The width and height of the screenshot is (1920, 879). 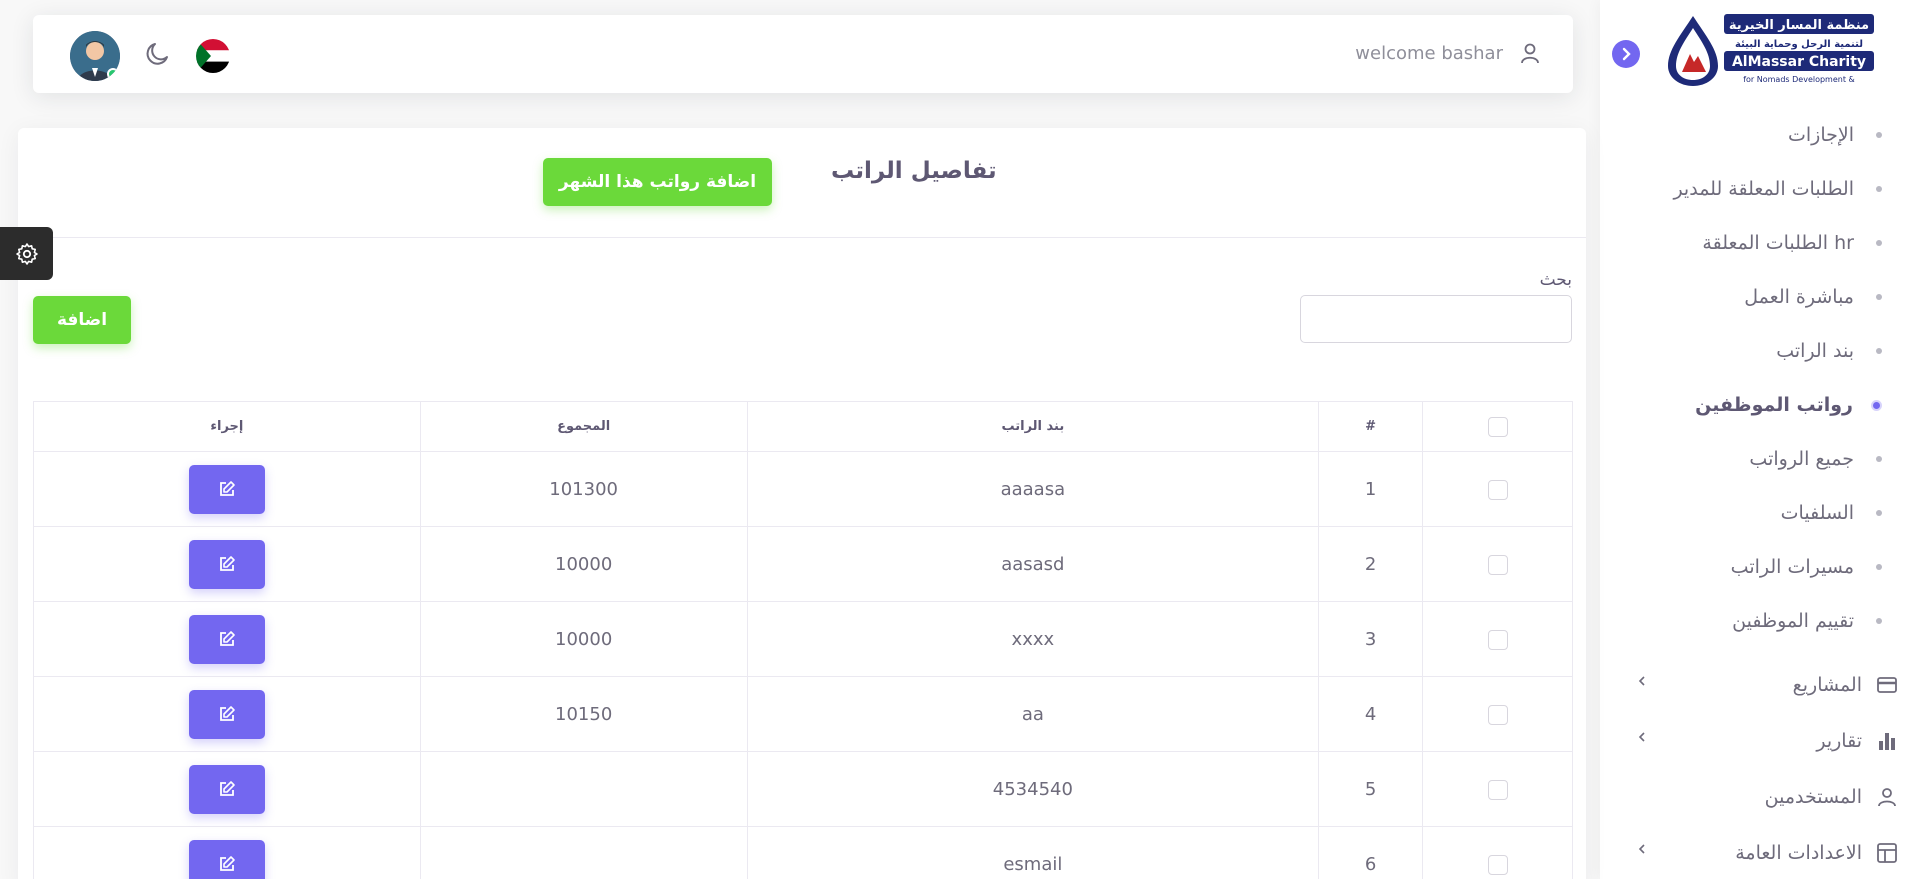 I want to click on index-cell: 4, so click(x=1371, y=714).